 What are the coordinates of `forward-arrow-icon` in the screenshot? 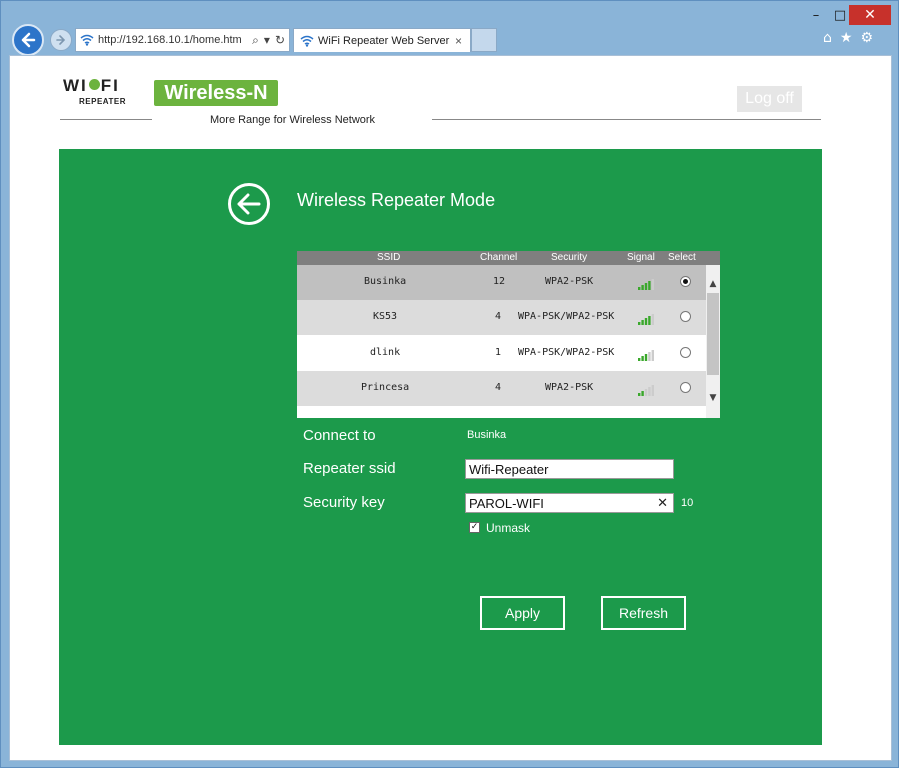 It's located at (61, 40).